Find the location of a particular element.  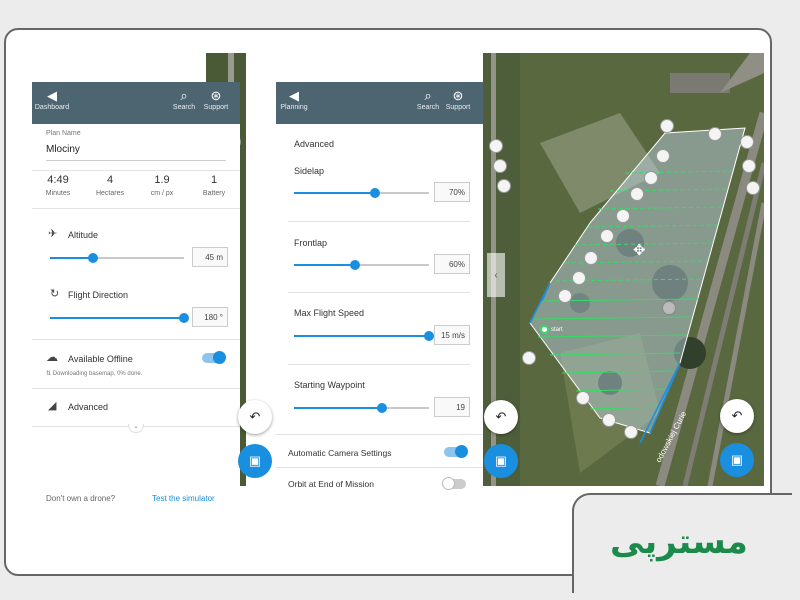

sidelap-slider is located at coordinates (361, 193).